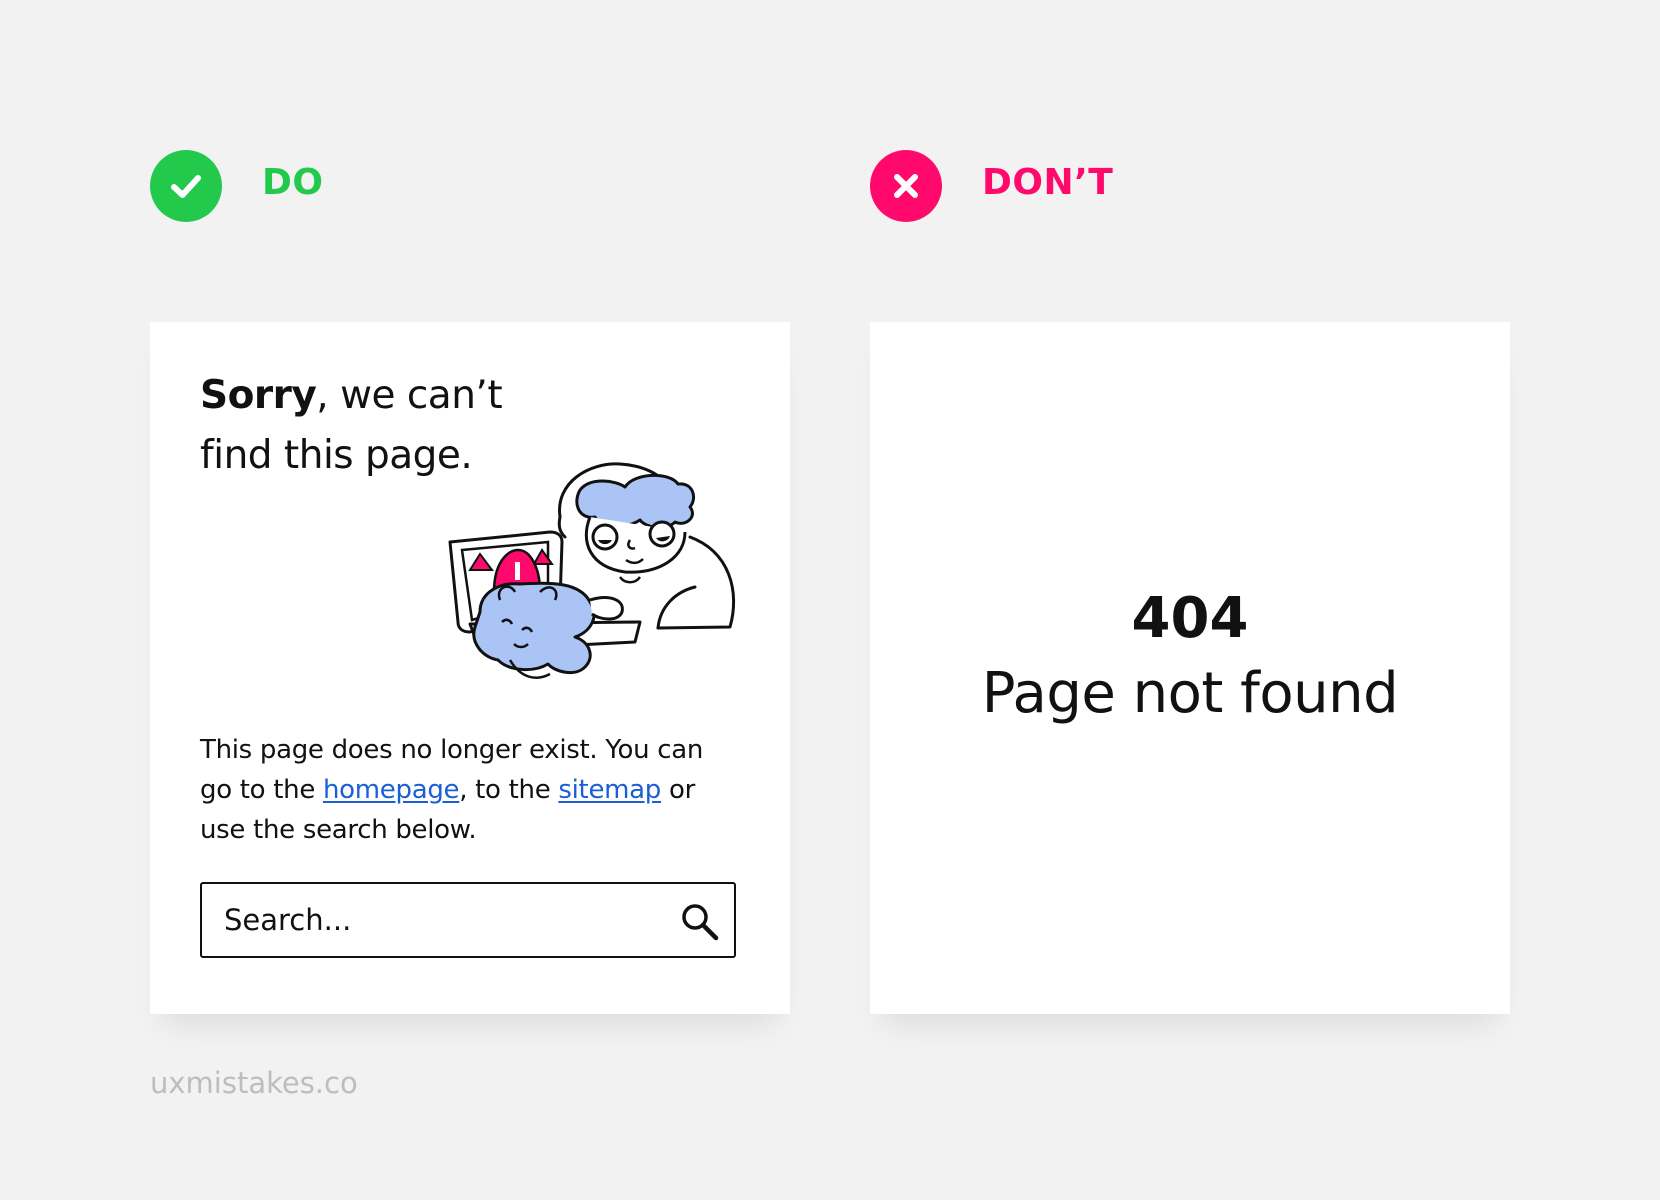 The height and width of the screenshot is (1200, 1660). Describe the element at coordinates (1048, 182) in the screenshot. I see `dont-label: DON’T` at that location.